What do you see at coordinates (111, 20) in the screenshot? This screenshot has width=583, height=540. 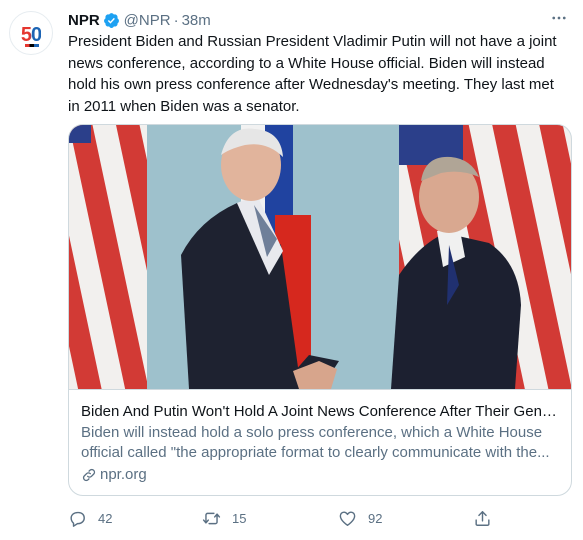 I see `verified-badge-icon` at bounding box center [111, 20].